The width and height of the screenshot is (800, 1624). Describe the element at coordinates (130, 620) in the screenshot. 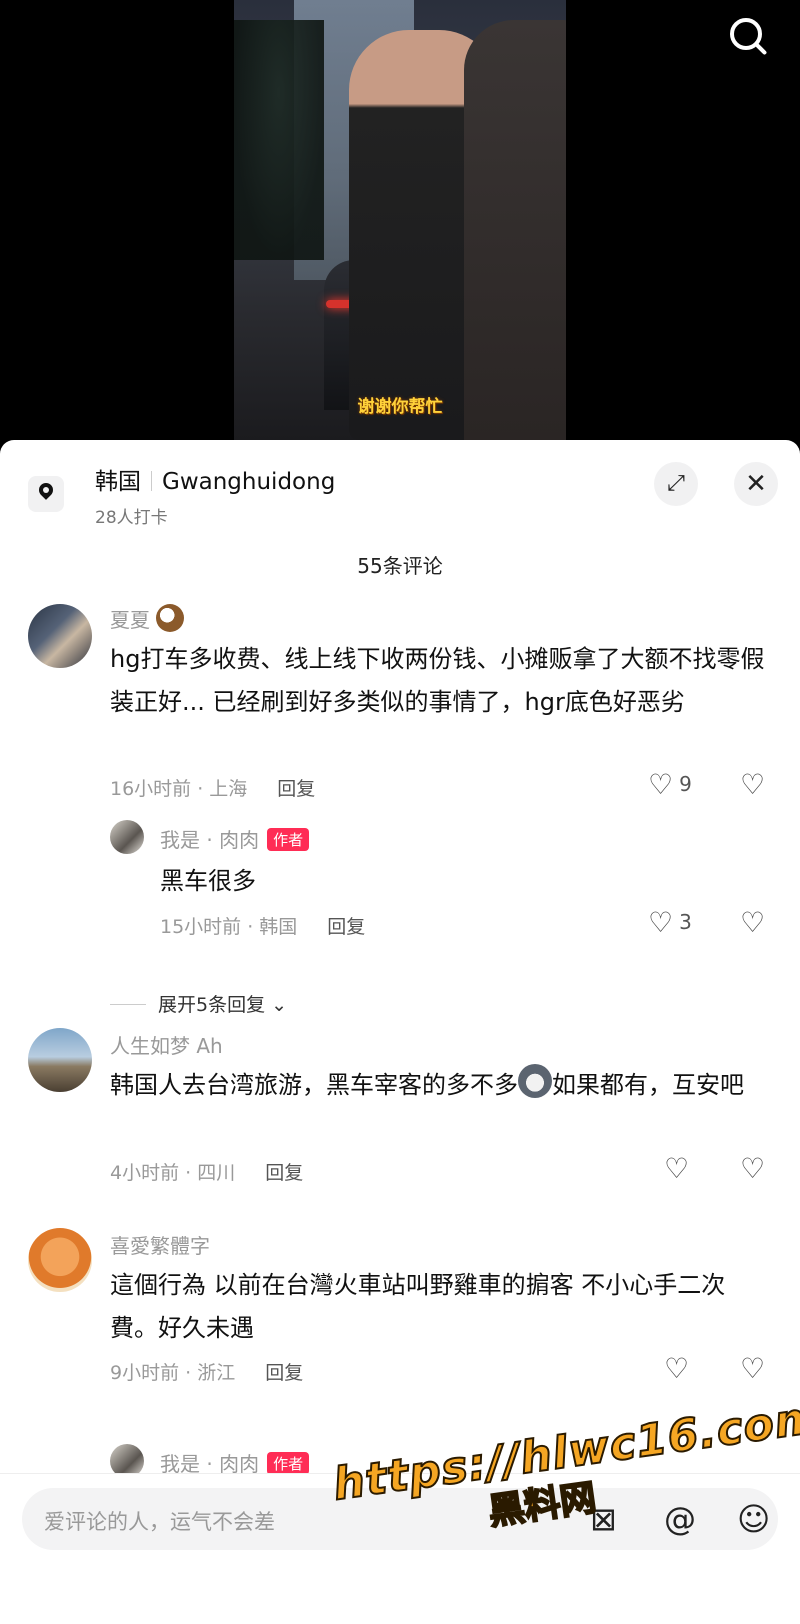

I see `comment-author-name: 夏夏` at that location.